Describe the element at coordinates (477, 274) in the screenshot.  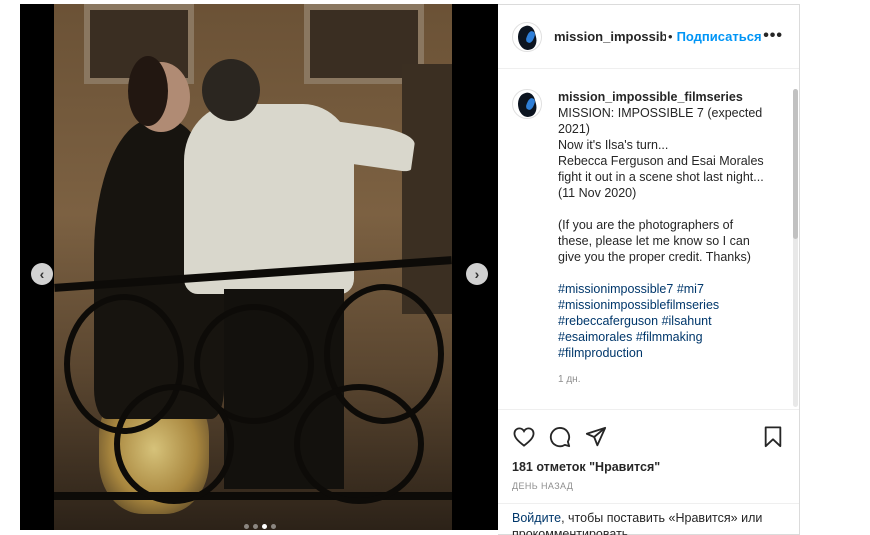
I see `carousel-next-button: ›` at that location.